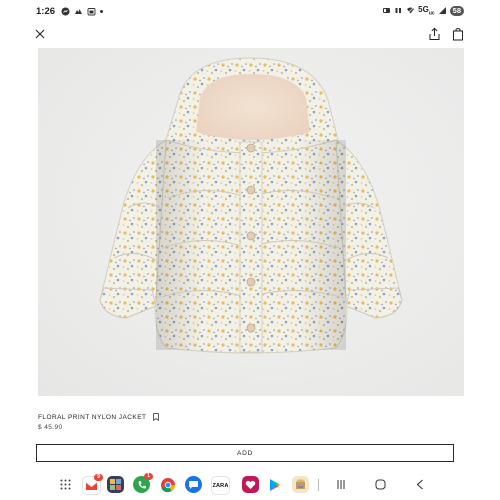 The height and width of the screenshot is (500, 500). What do you see at coordinates (65, 484) in the screenshot?
I see `app-drawer-icon` at bounding box center [65, 484].